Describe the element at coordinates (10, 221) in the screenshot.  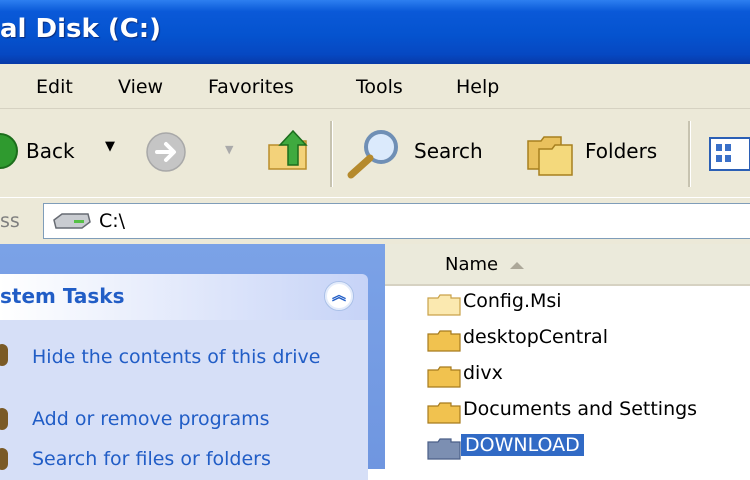
I see `address-label: ss` at that location.